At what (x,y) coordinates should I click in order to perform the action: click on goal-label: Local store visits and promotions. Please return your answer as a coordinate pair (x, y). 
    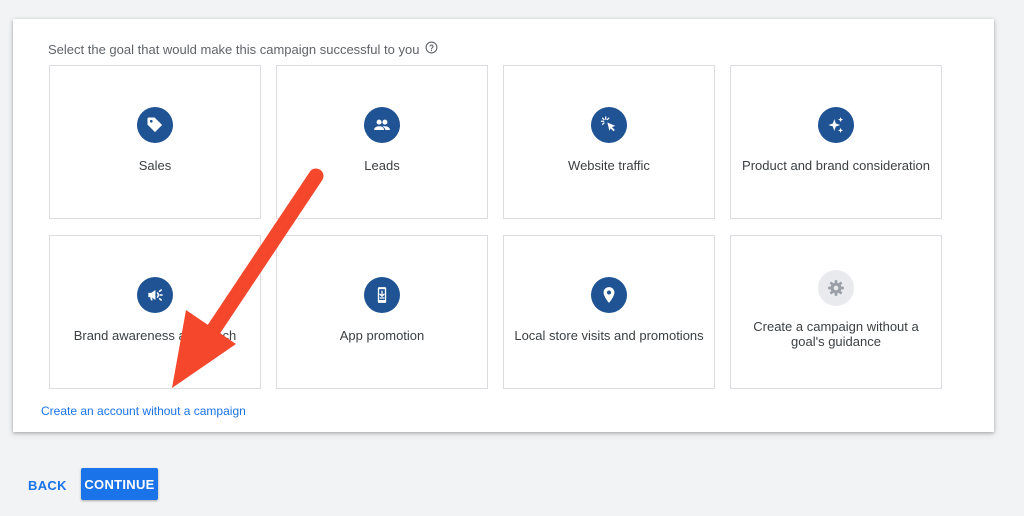
    Looking at the image, I should click on (609, 335).